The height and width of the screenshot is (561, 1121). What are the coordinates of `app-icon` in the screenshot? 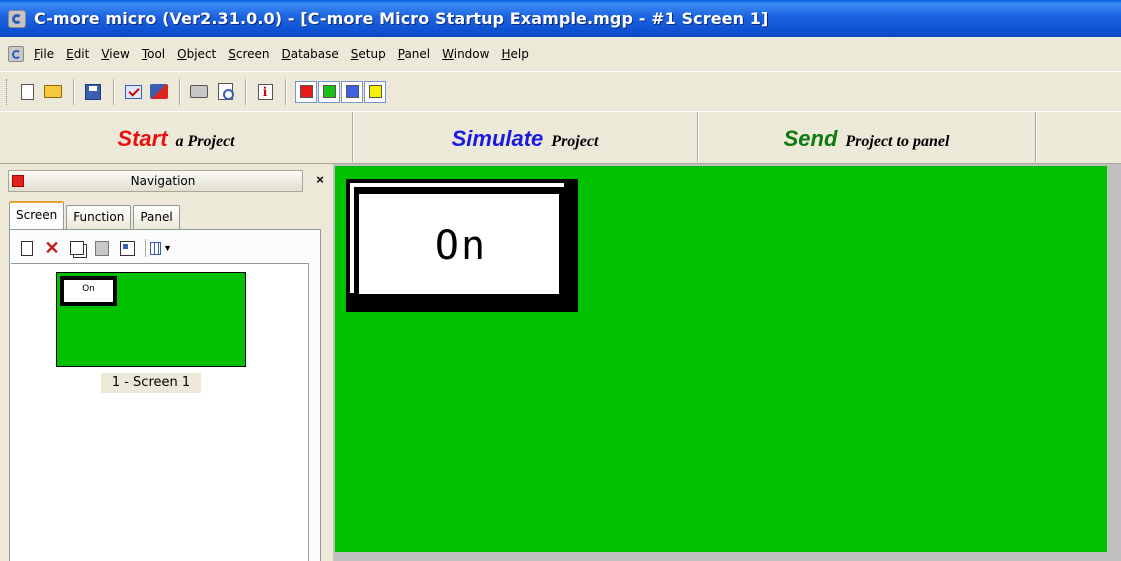 It's located at (17, 18).